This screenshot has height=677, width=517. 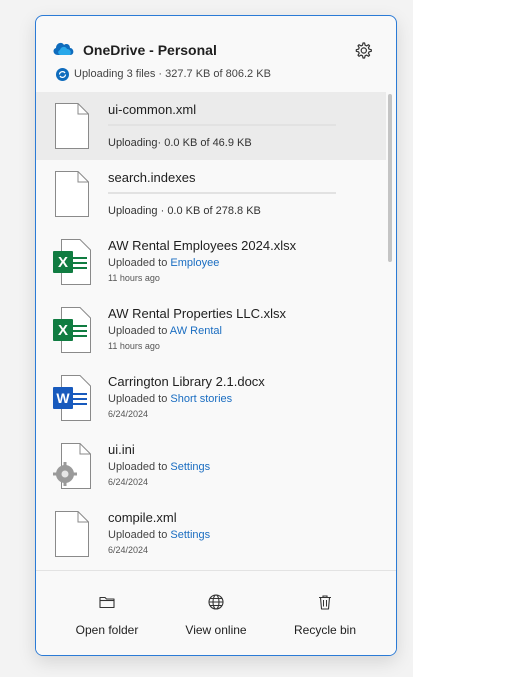 What do you see at coordinates (197, 313) in the screenshot?
I see `file-name: AW Rental Properties LLC.xlsx` at bounding box center [197, 313].